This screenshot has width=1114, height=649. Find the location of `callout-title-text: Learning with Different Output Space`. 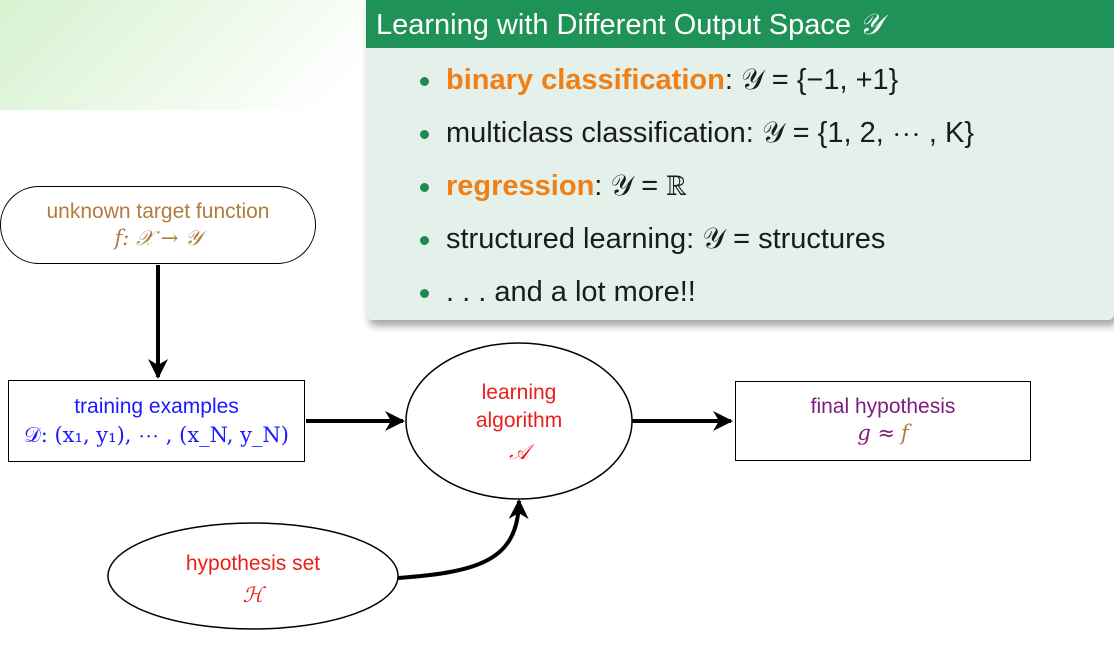

callout-title-text: Learning with Different Output Space is located at coordinates (614, 25).